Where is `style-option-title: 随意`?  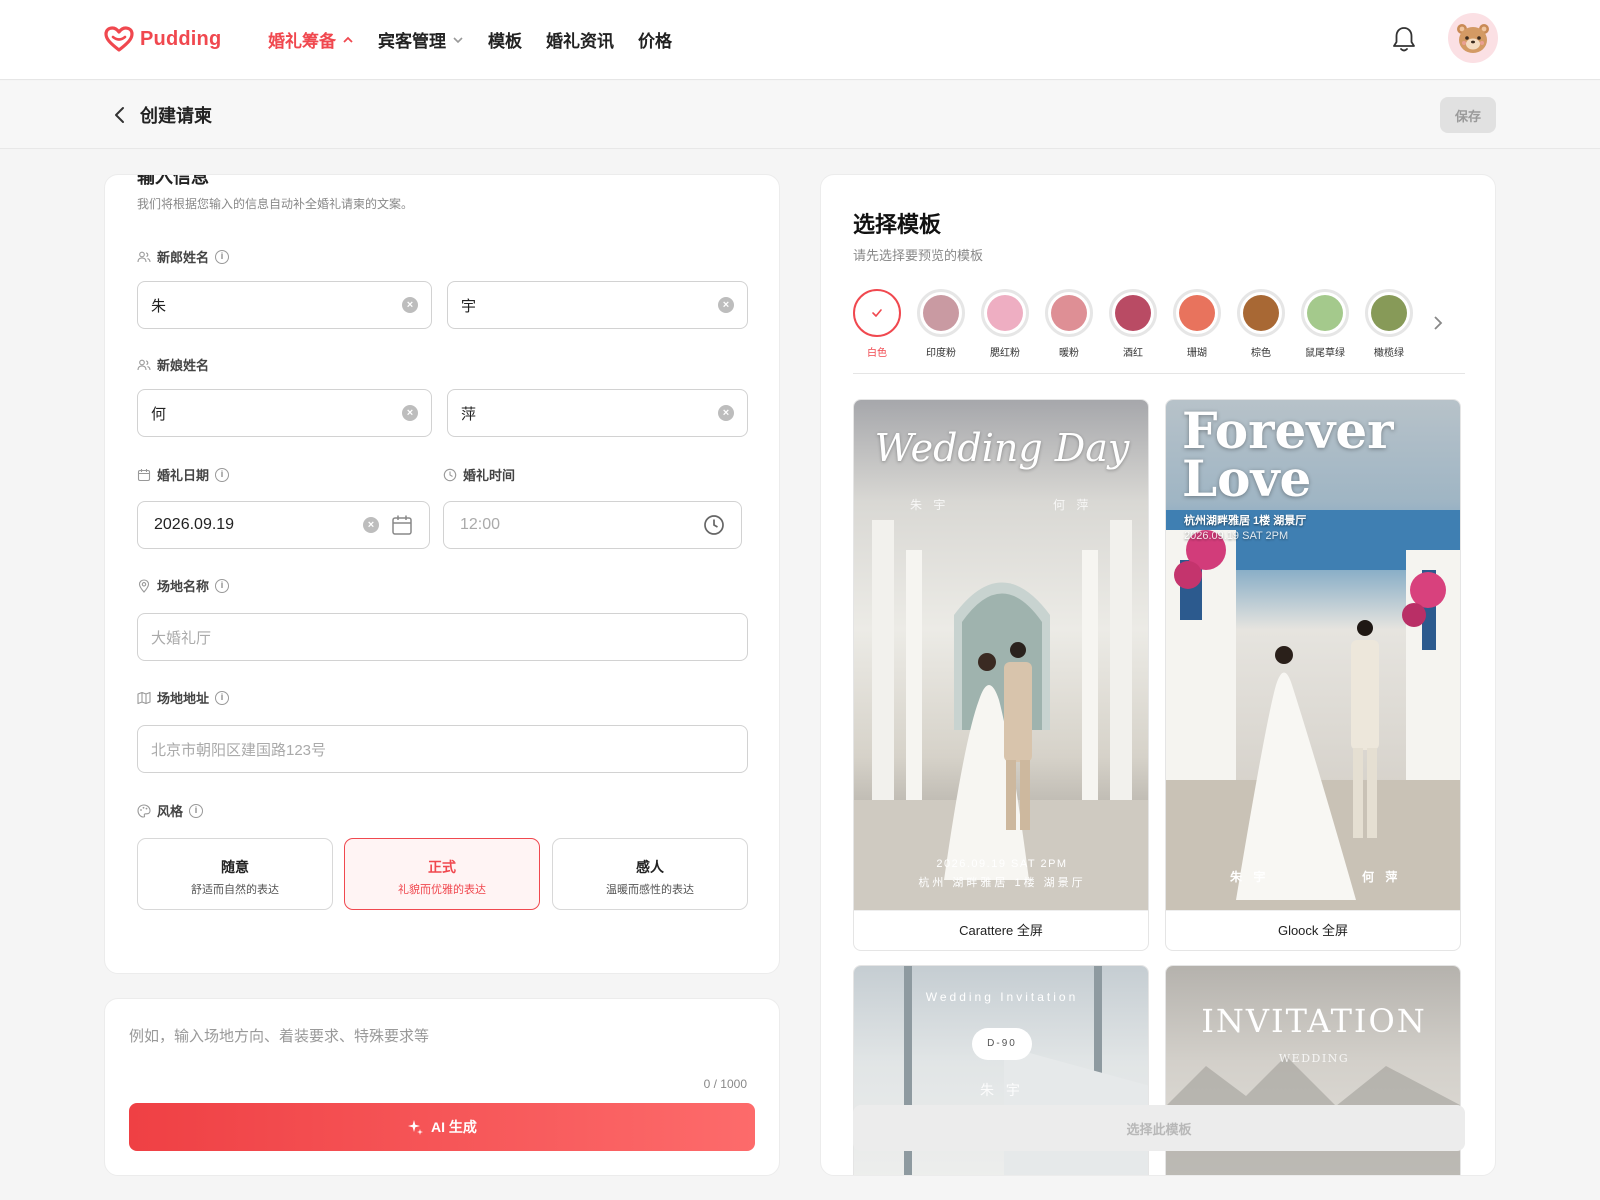
style-option-title: 随意 is located at coordinates (235, 867).